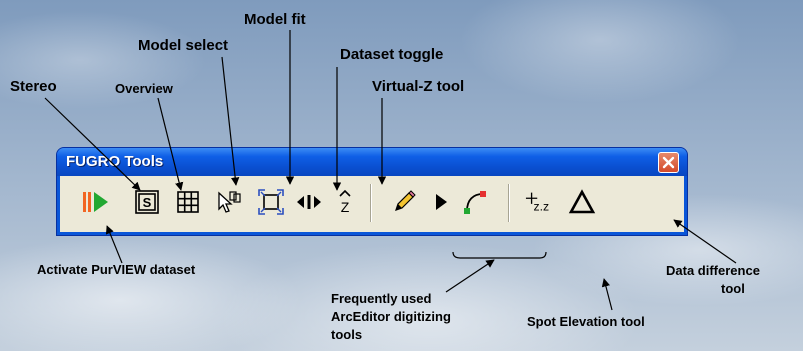 The width and height of the screenshot is (803, 351). I want to click on dataset-toggle-button, so click(309, 202).